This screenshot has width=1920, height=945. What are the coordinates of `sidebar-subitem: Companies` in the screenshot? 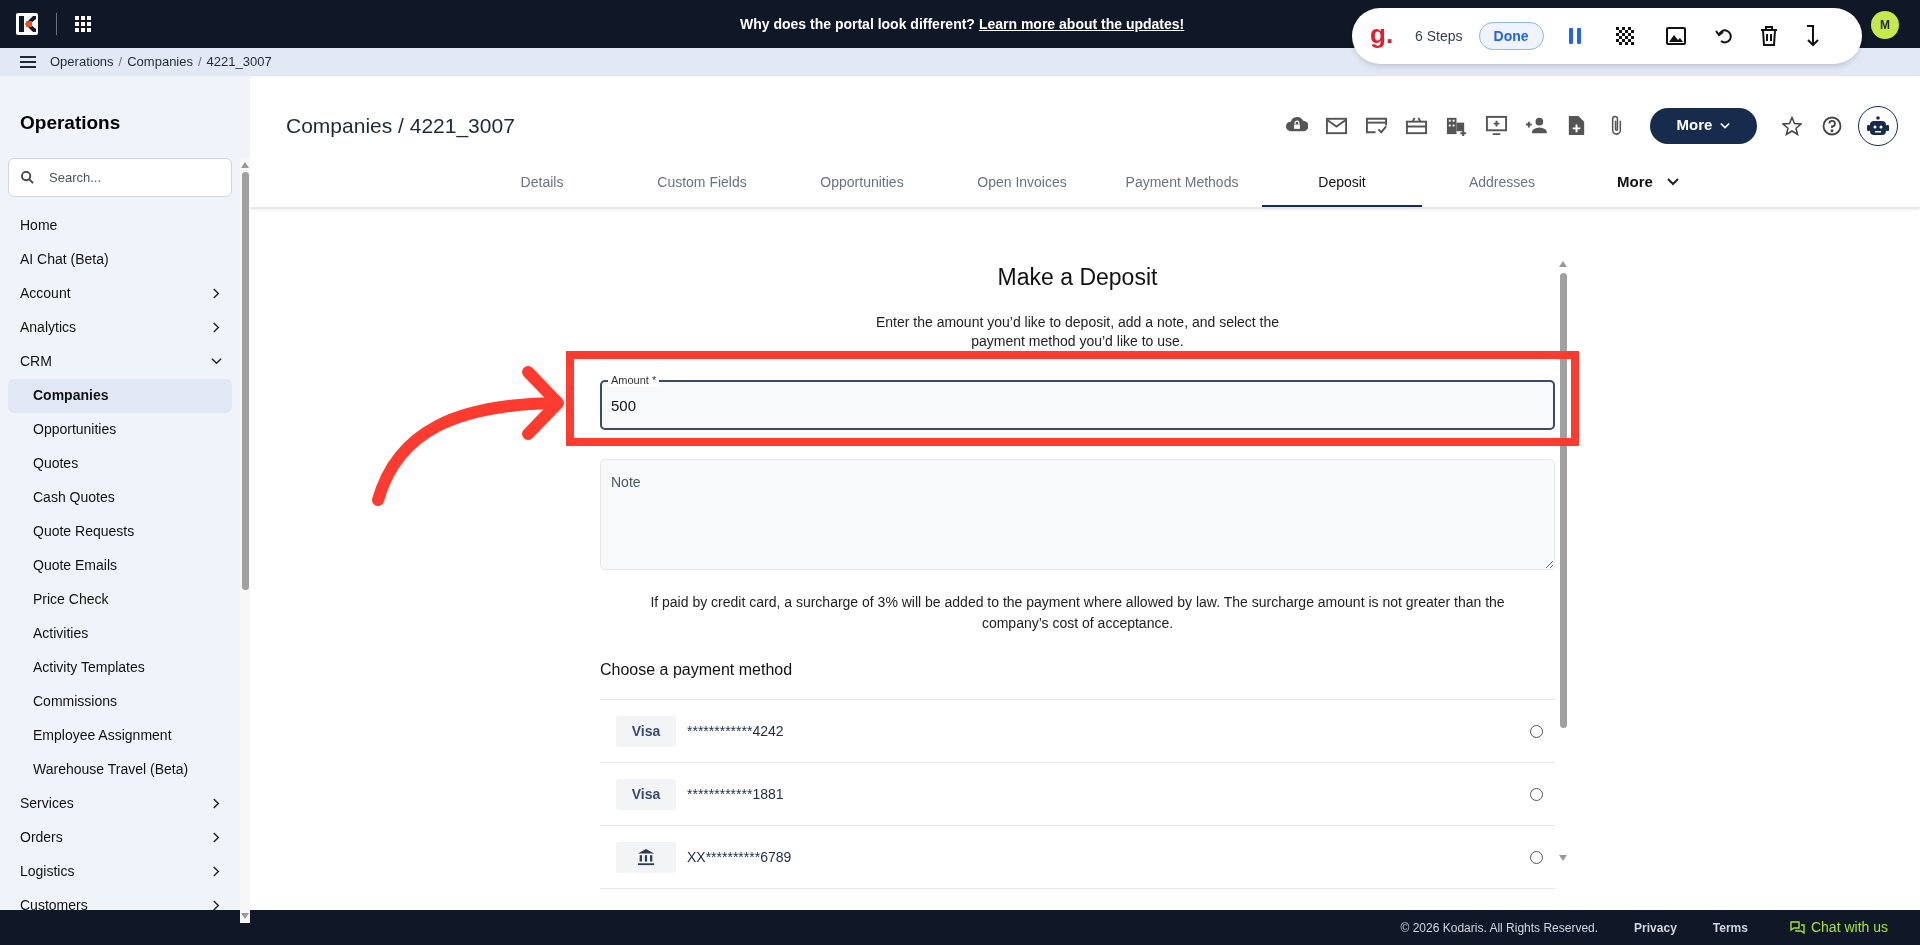 It's located at (120, 395).